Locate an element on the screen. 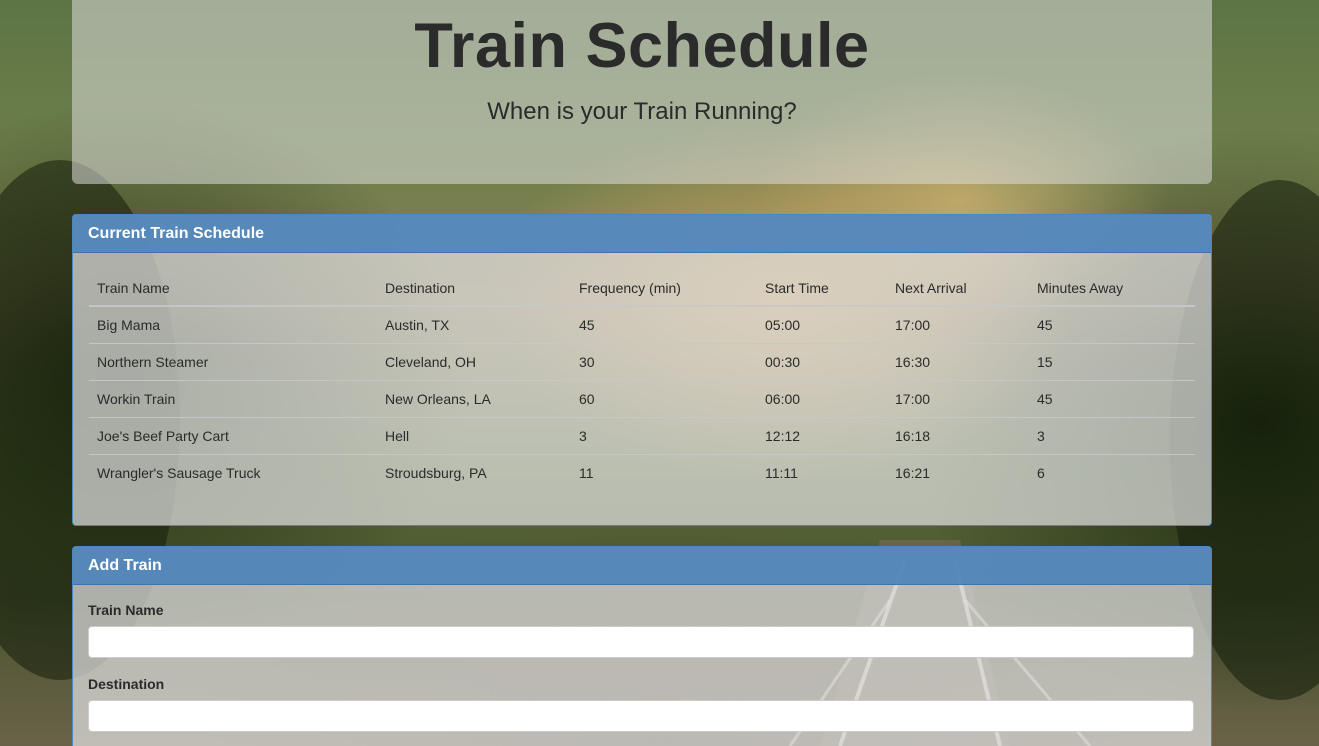  add-train-panel-heading: Add Train is located at coordinates (642, 566).